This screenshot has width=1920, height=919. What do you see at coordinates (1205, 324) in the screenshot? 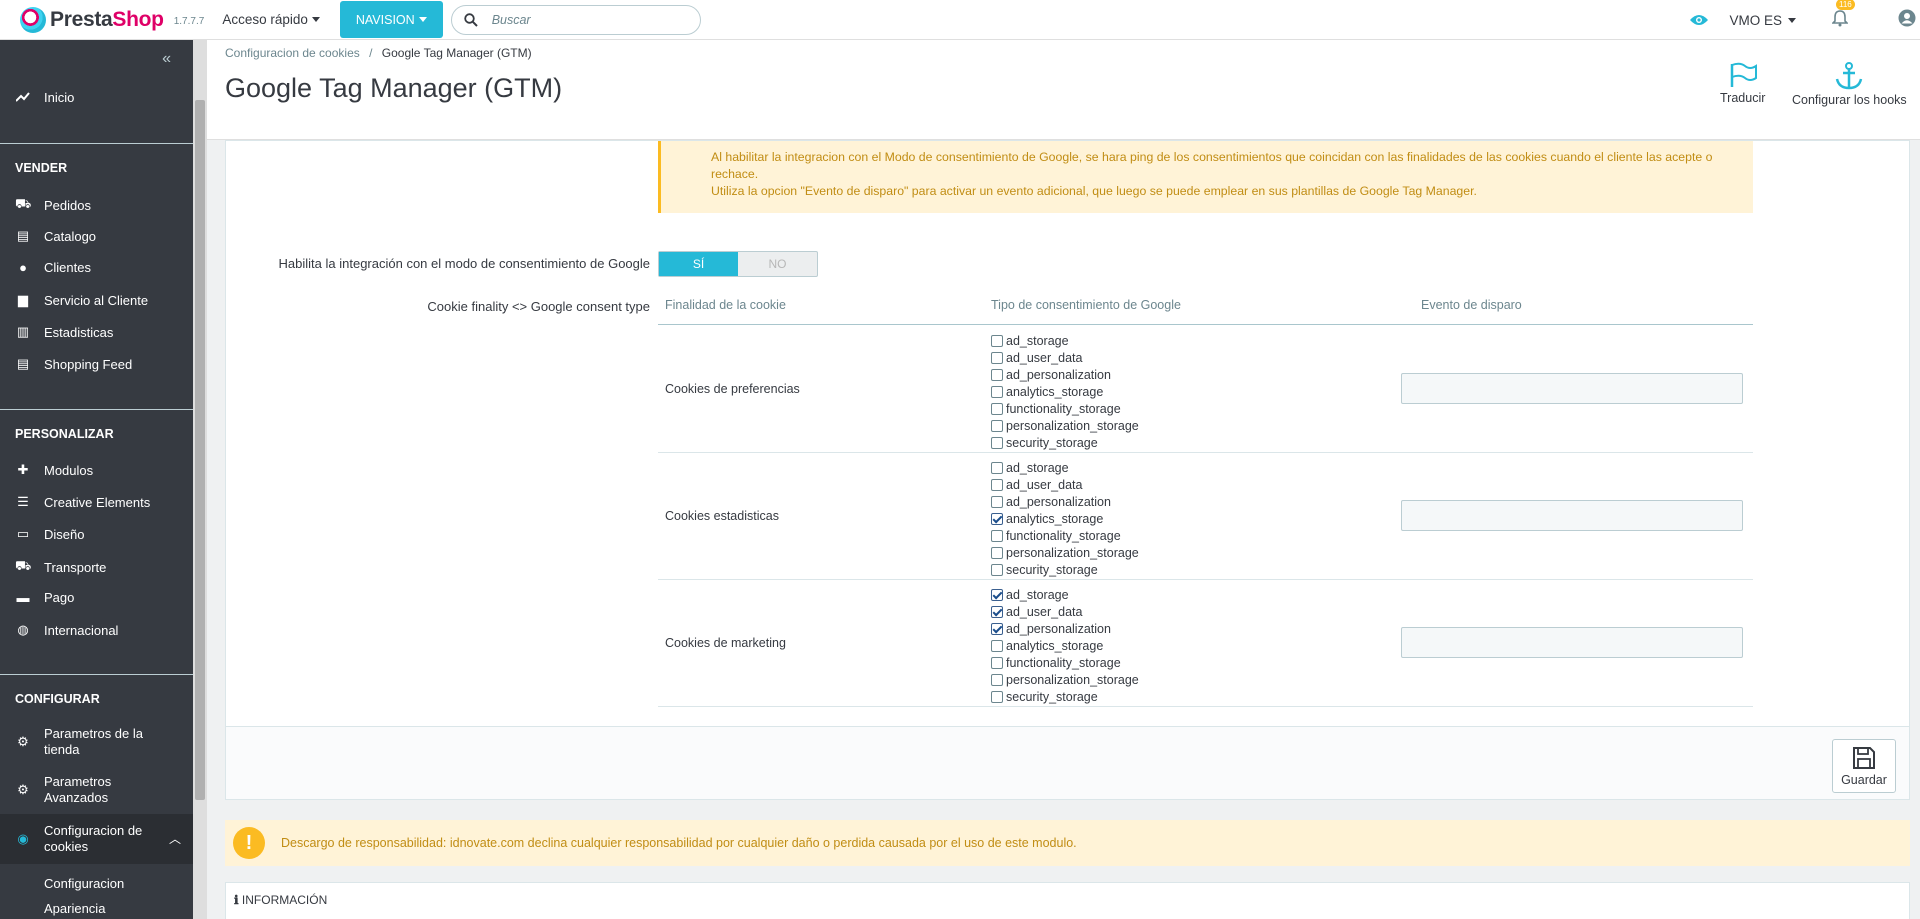
I see `table-header-line` at bounding box center [1205, 324].